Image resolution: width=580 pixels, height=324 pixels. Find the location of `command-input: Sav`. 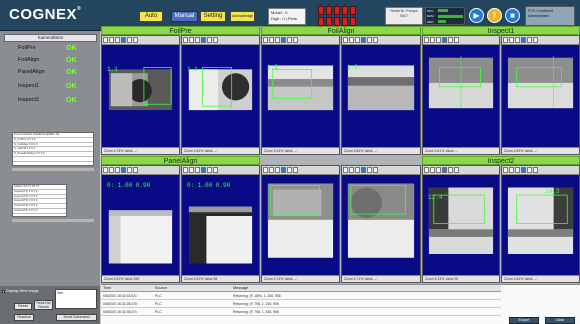

command-input: Sav is located at coordinates (76, 299).